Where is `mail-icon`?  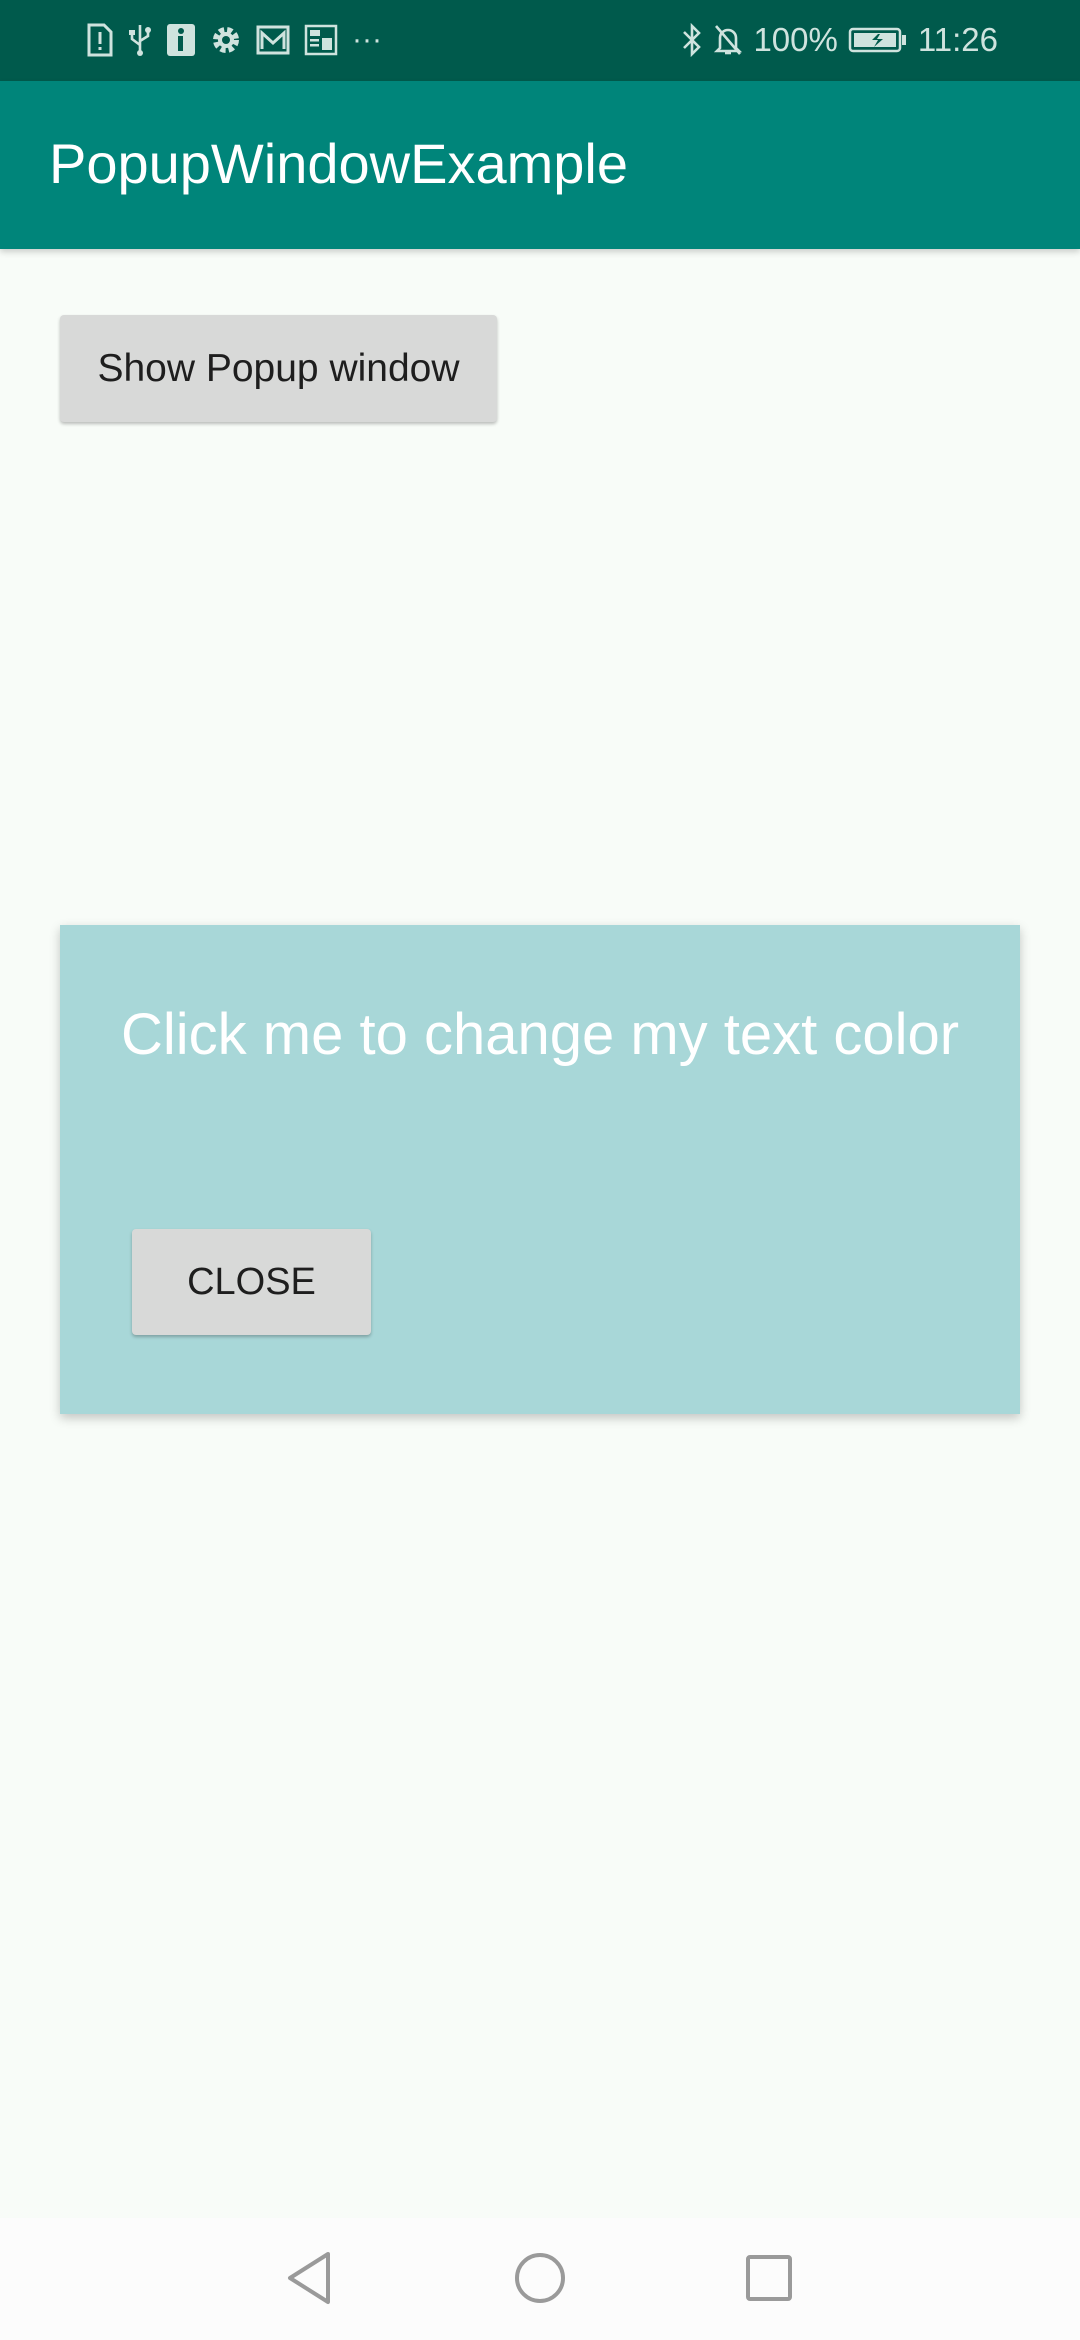
mail-icon is located at coordinates (273, 40).